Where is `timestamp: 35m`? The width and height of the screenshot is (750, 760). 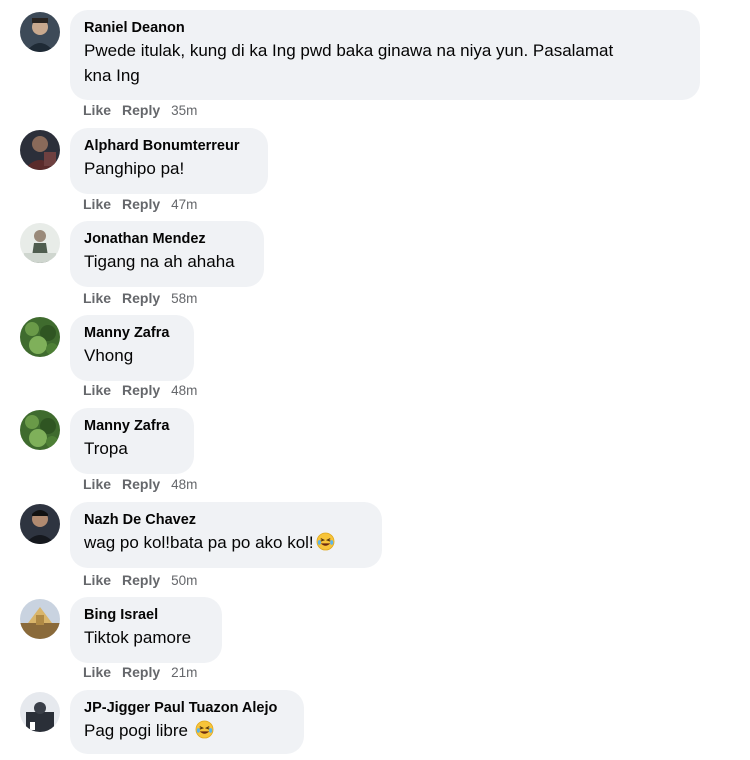 timestamp: 35m is located at coordinates (184, 110).